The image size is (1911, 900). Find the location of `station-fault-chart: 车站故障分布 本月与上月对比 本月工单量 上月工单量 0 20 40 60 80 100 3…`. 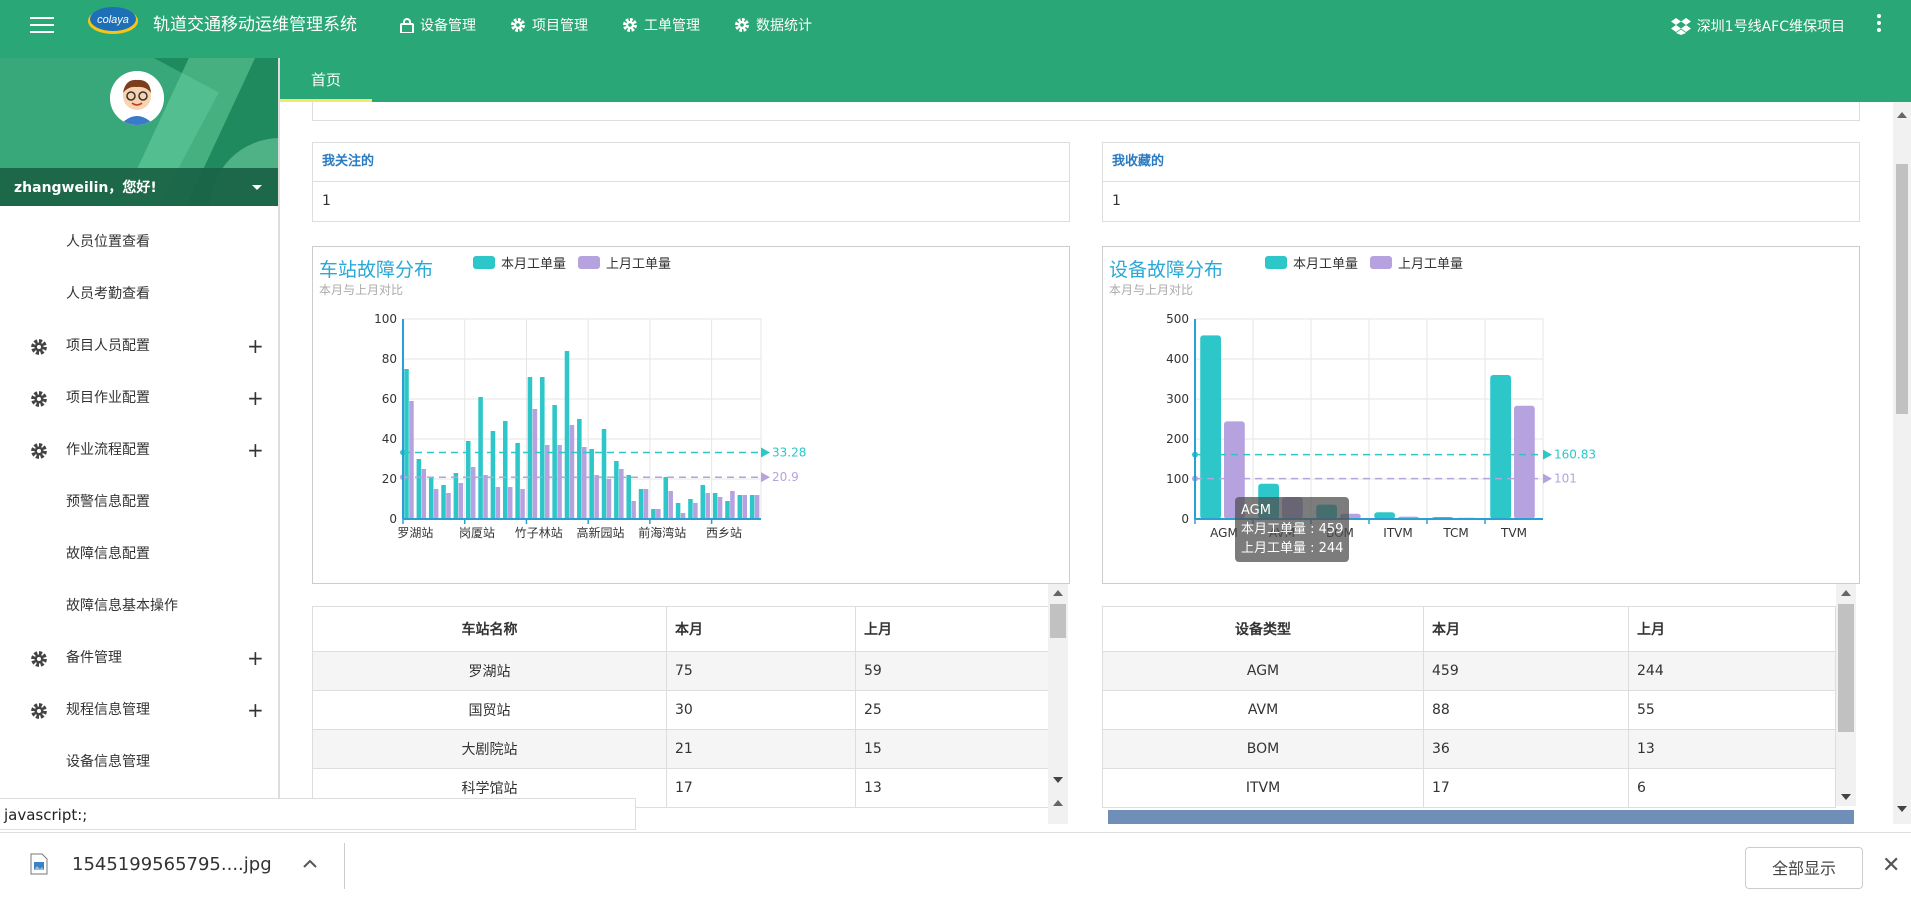

station-fault-chart: 车站故障分布 本月与上月对比 本月工单量 上月工单量 0 20 40 60 80 100 3… is located at coordinates (691, 415).